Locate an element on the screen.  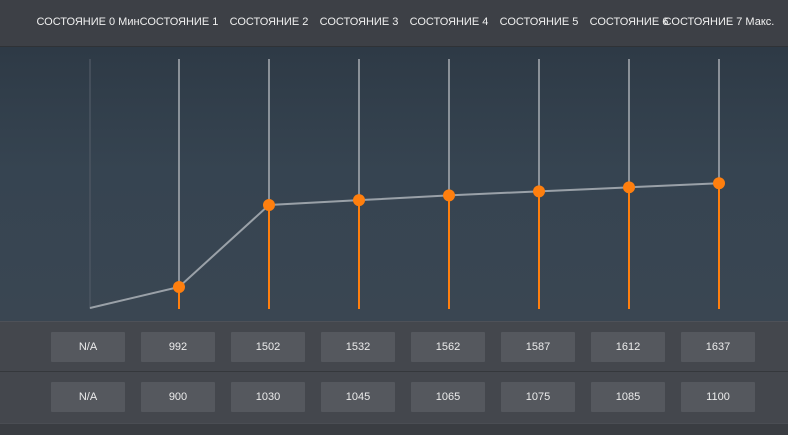
value2-cell-1: 900 is located at coordinates (178, 397).